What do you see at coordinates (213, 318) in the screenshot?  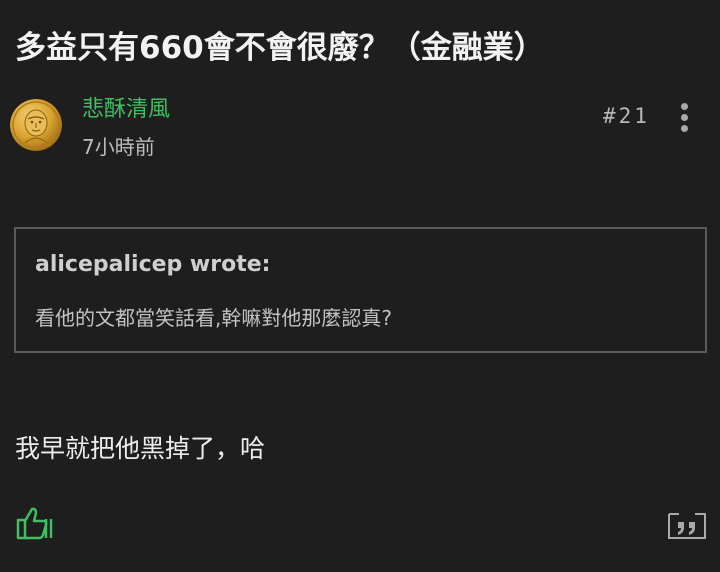 I see `quote-text: 看他的文都當笑話看,幹嘛對他那麼認真?` at bounding box center [213, 318].